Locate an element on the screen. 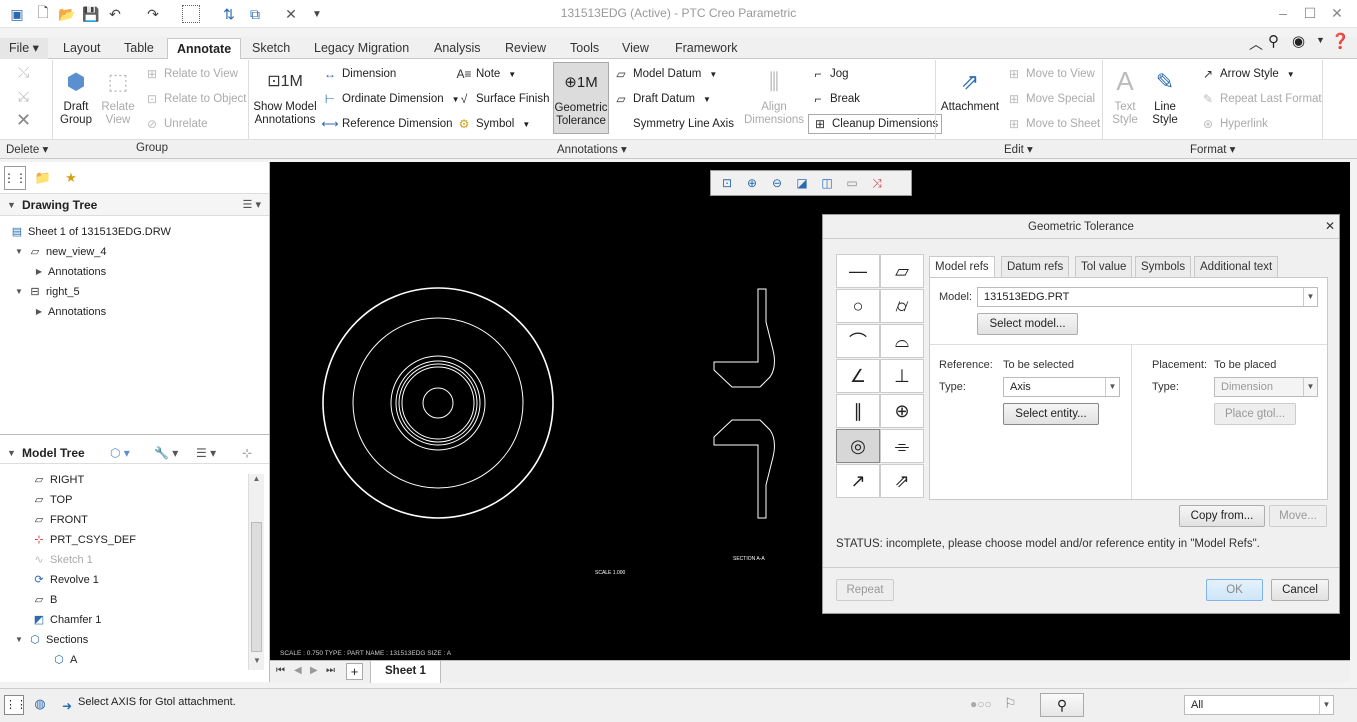 The width and height of the screenshot is (1357, 722). move-to-view-button: ⊞ Move to View is located at coordinates (1050, 74).